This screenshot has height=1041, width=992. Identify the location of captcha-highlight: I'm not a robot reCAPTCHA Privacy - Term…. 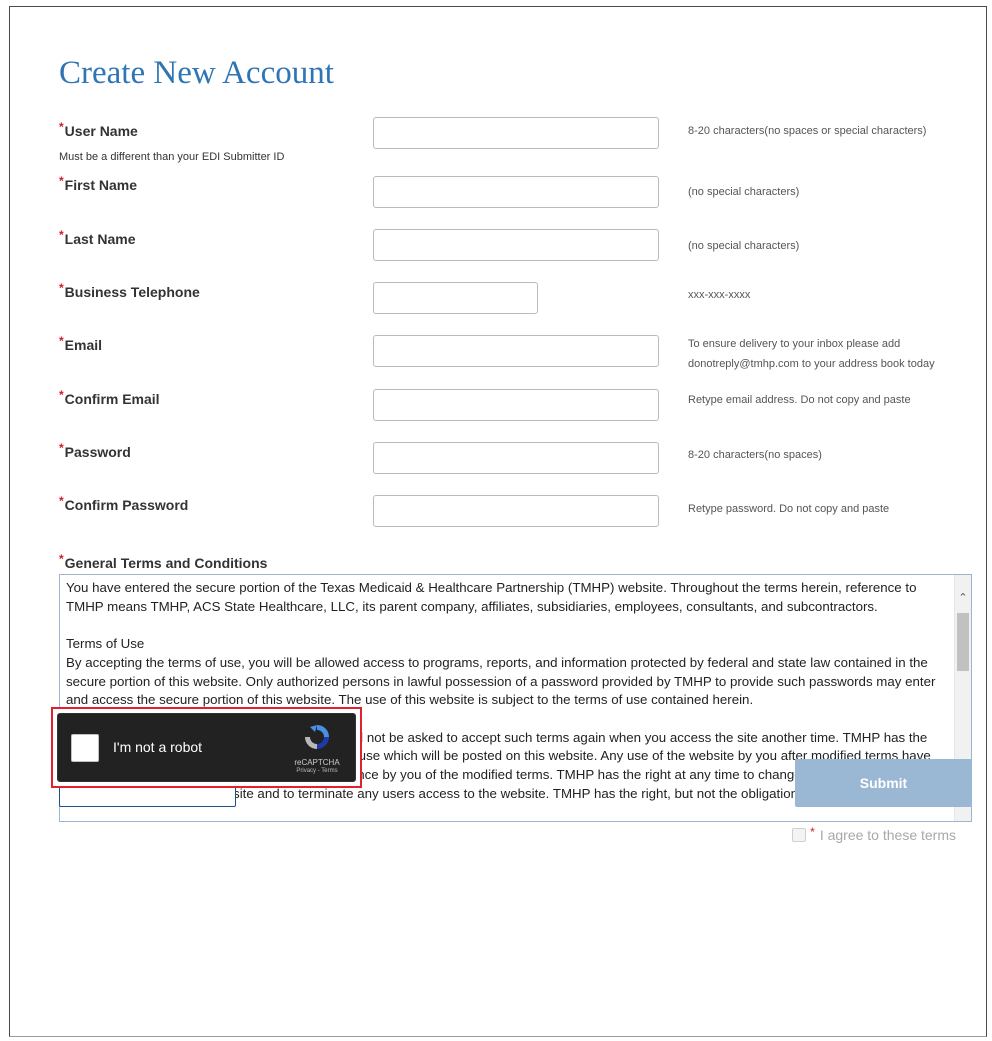
(206, 747).